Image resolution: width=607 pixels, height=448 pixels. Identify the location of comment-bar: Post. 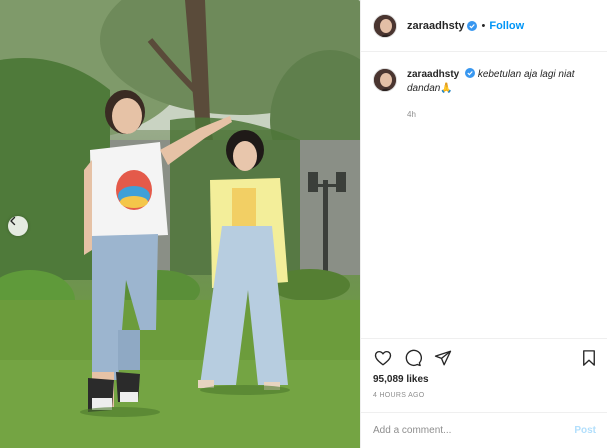
(484, 430).